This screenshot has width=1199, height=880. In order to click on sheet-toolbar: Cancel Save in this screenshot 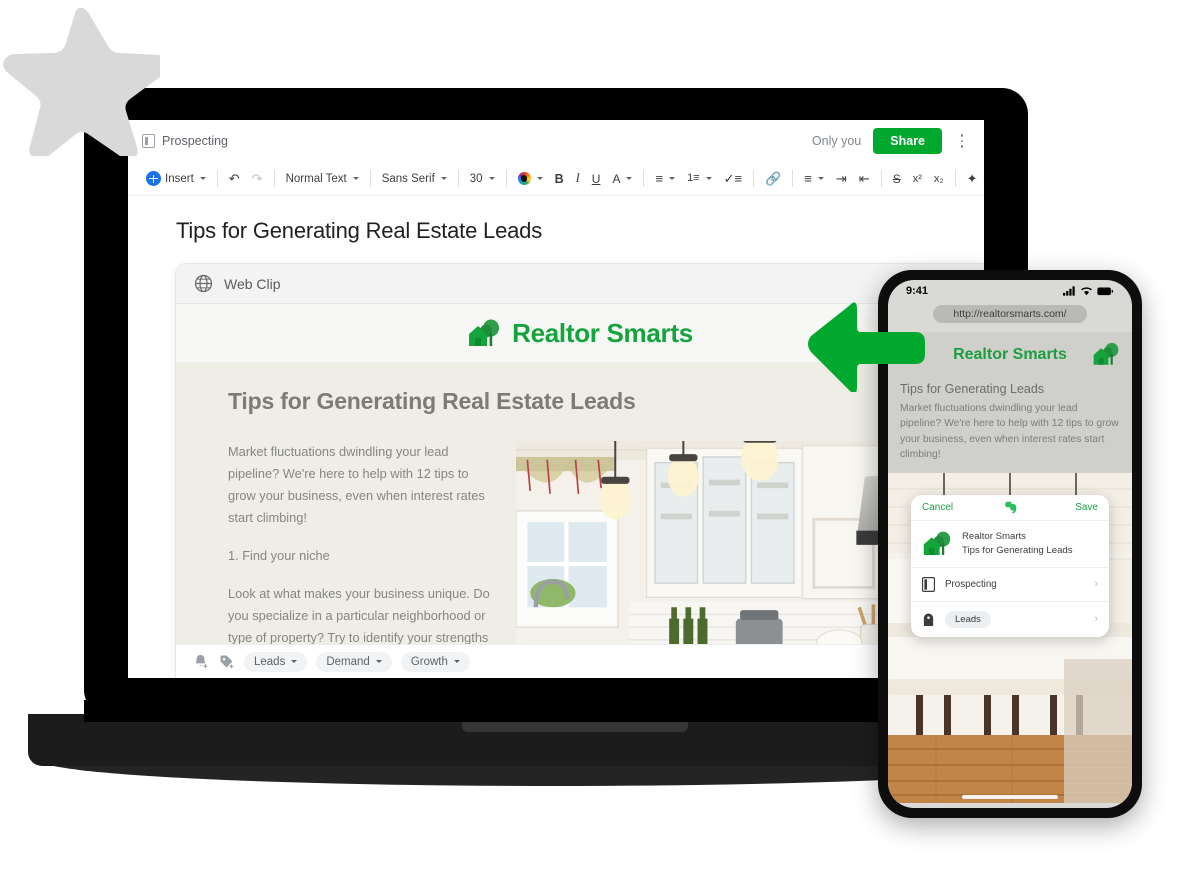, I will do `click(1010, 508)`.